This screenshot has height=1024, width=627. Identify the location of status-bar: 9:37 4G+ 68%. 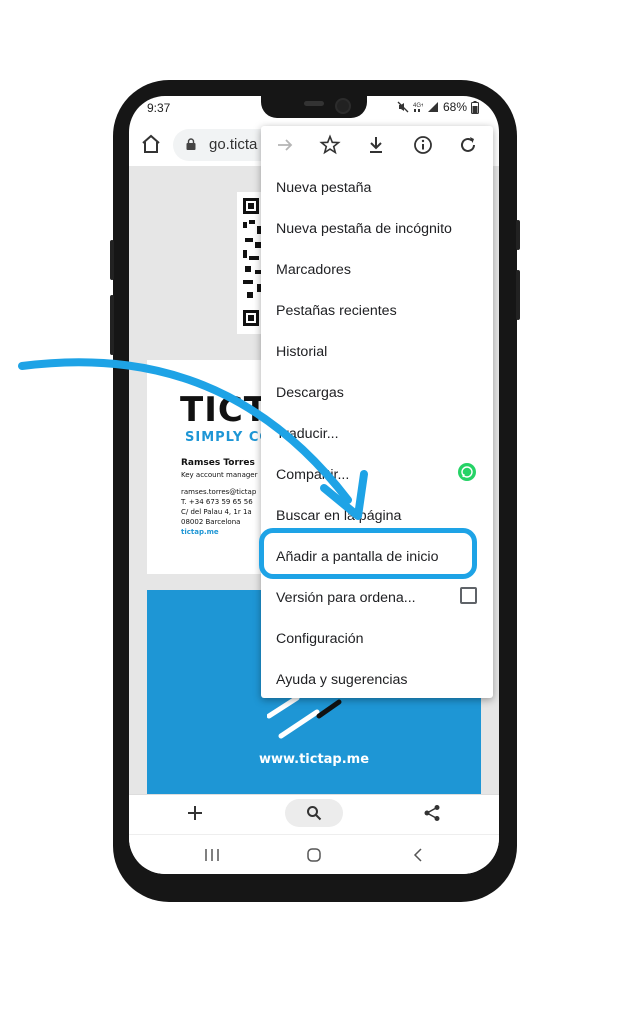
(314, 108).